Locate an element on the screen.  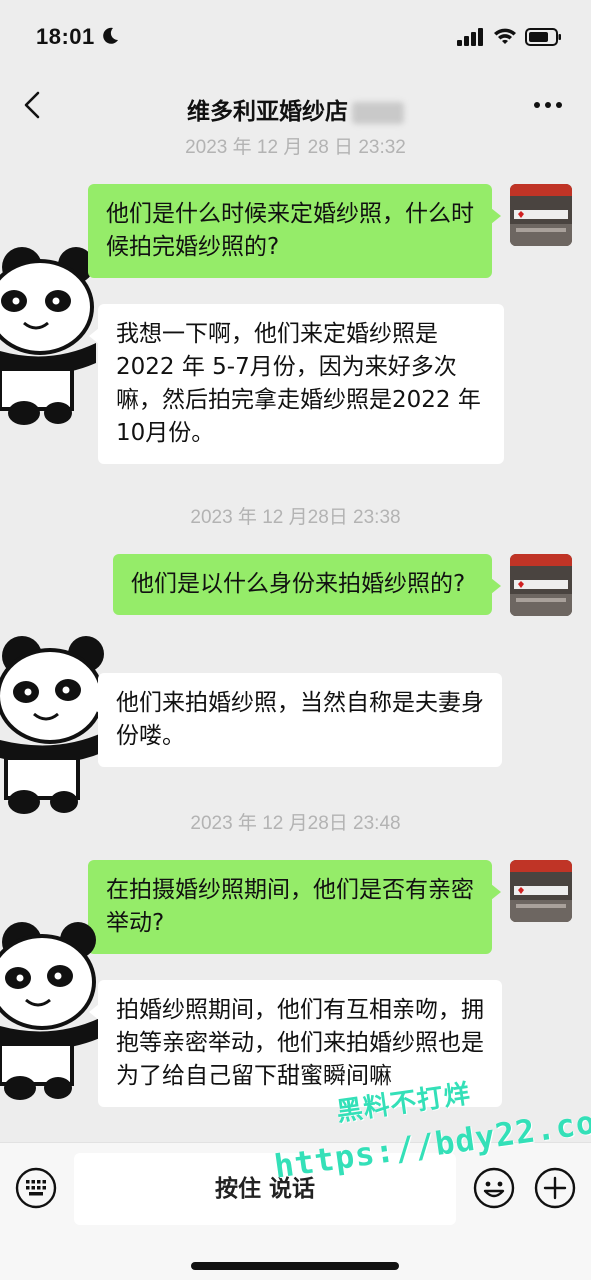
status-time: 18:01 is located at coordinates (65, 36).